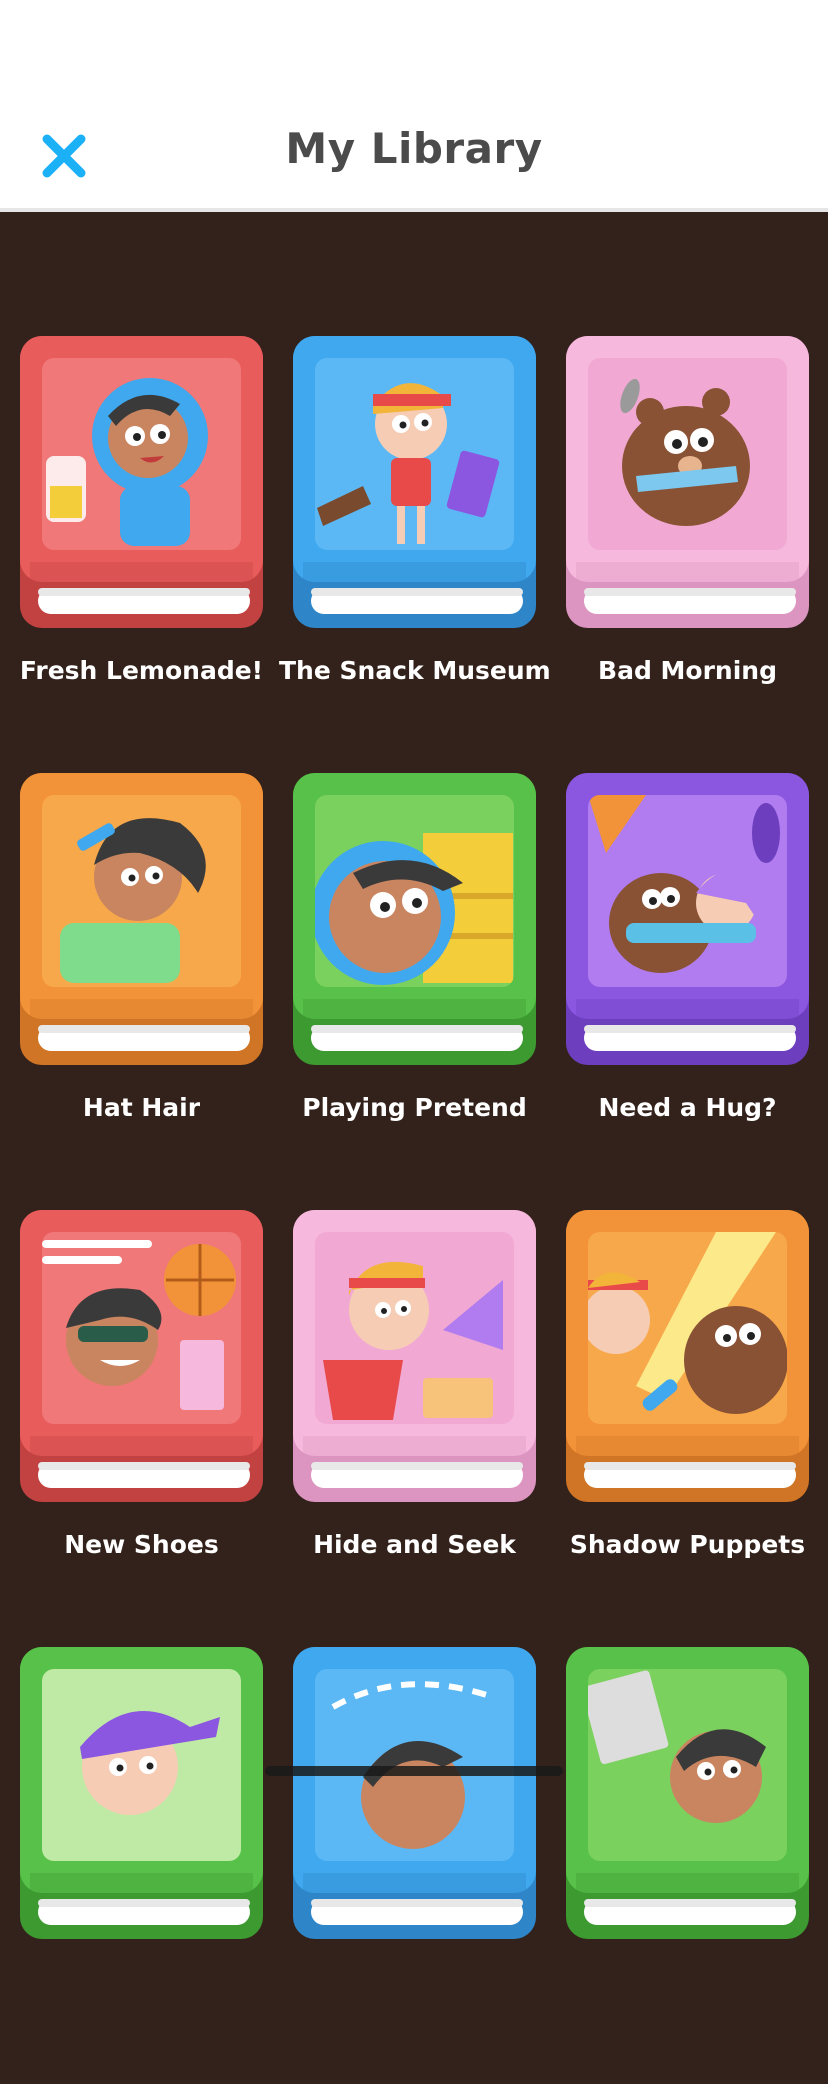 The height and width of the screenshot is (2084, 828). What do you see at coordinates (414, 1771) in the screenshot?
I see `home-indicator` at bounding box center [414, 1771].